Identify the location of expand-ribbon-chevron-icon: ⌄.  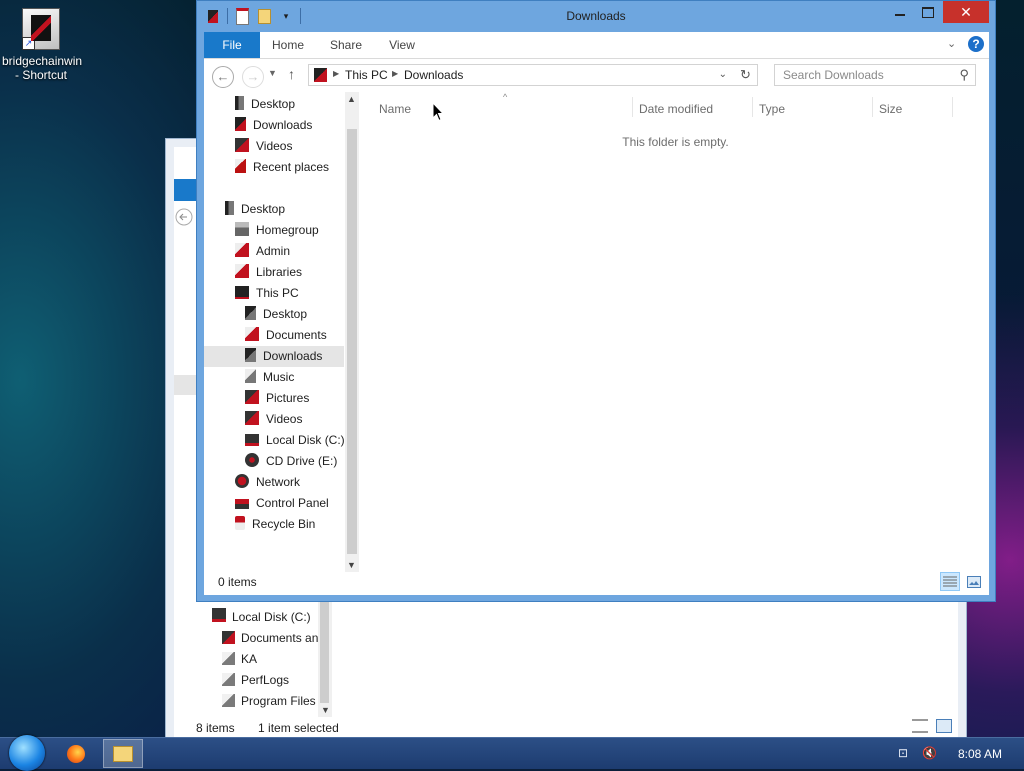
(951, 43).